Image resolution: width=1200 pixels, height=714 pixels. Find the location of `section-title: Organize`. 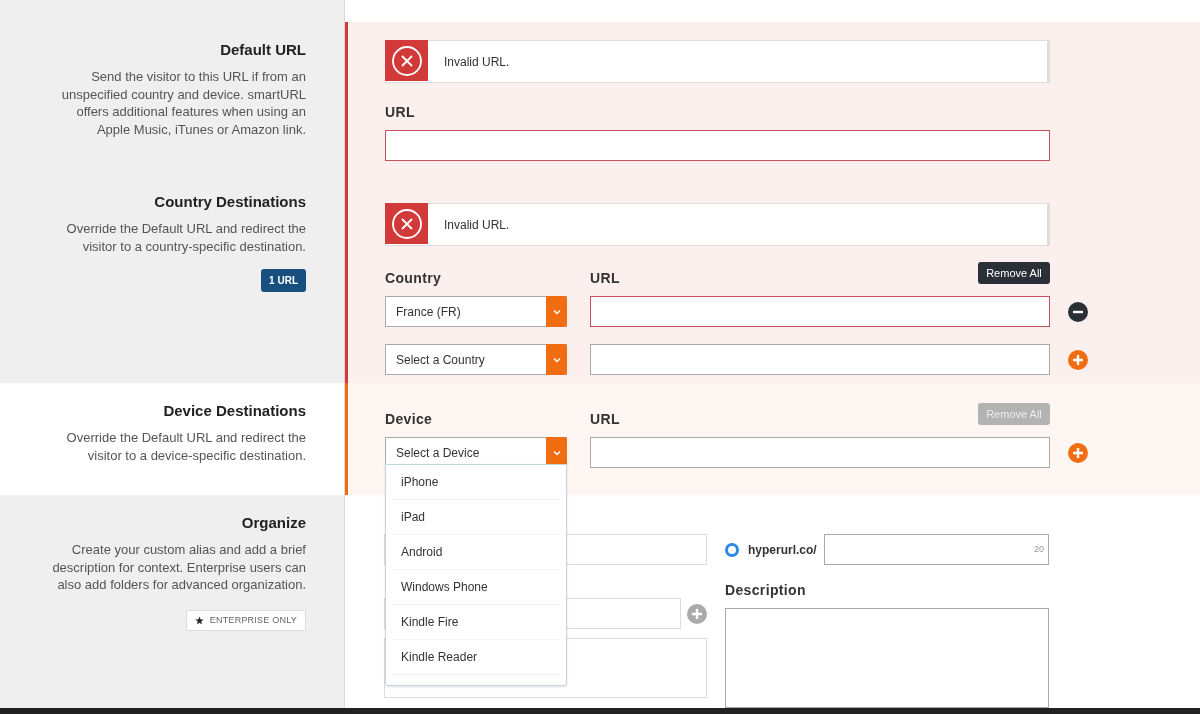

section-title: Organize is located at coordinates (273, 523).